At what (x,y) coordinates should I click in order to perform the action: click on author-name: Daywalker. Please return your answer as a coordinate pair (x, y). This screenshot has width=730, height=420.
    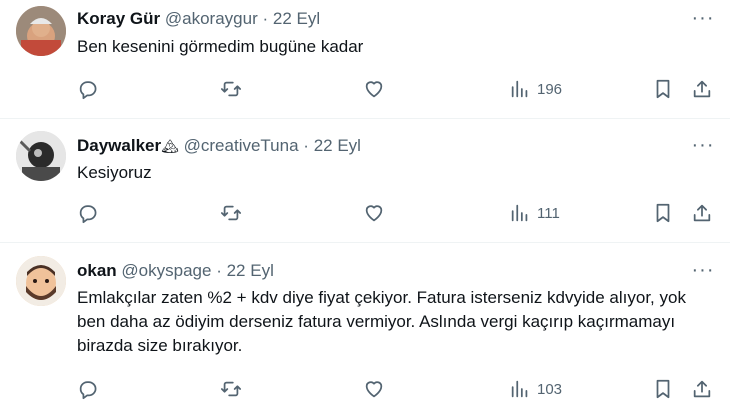
    Looking at the image, I should click on (119, 145).